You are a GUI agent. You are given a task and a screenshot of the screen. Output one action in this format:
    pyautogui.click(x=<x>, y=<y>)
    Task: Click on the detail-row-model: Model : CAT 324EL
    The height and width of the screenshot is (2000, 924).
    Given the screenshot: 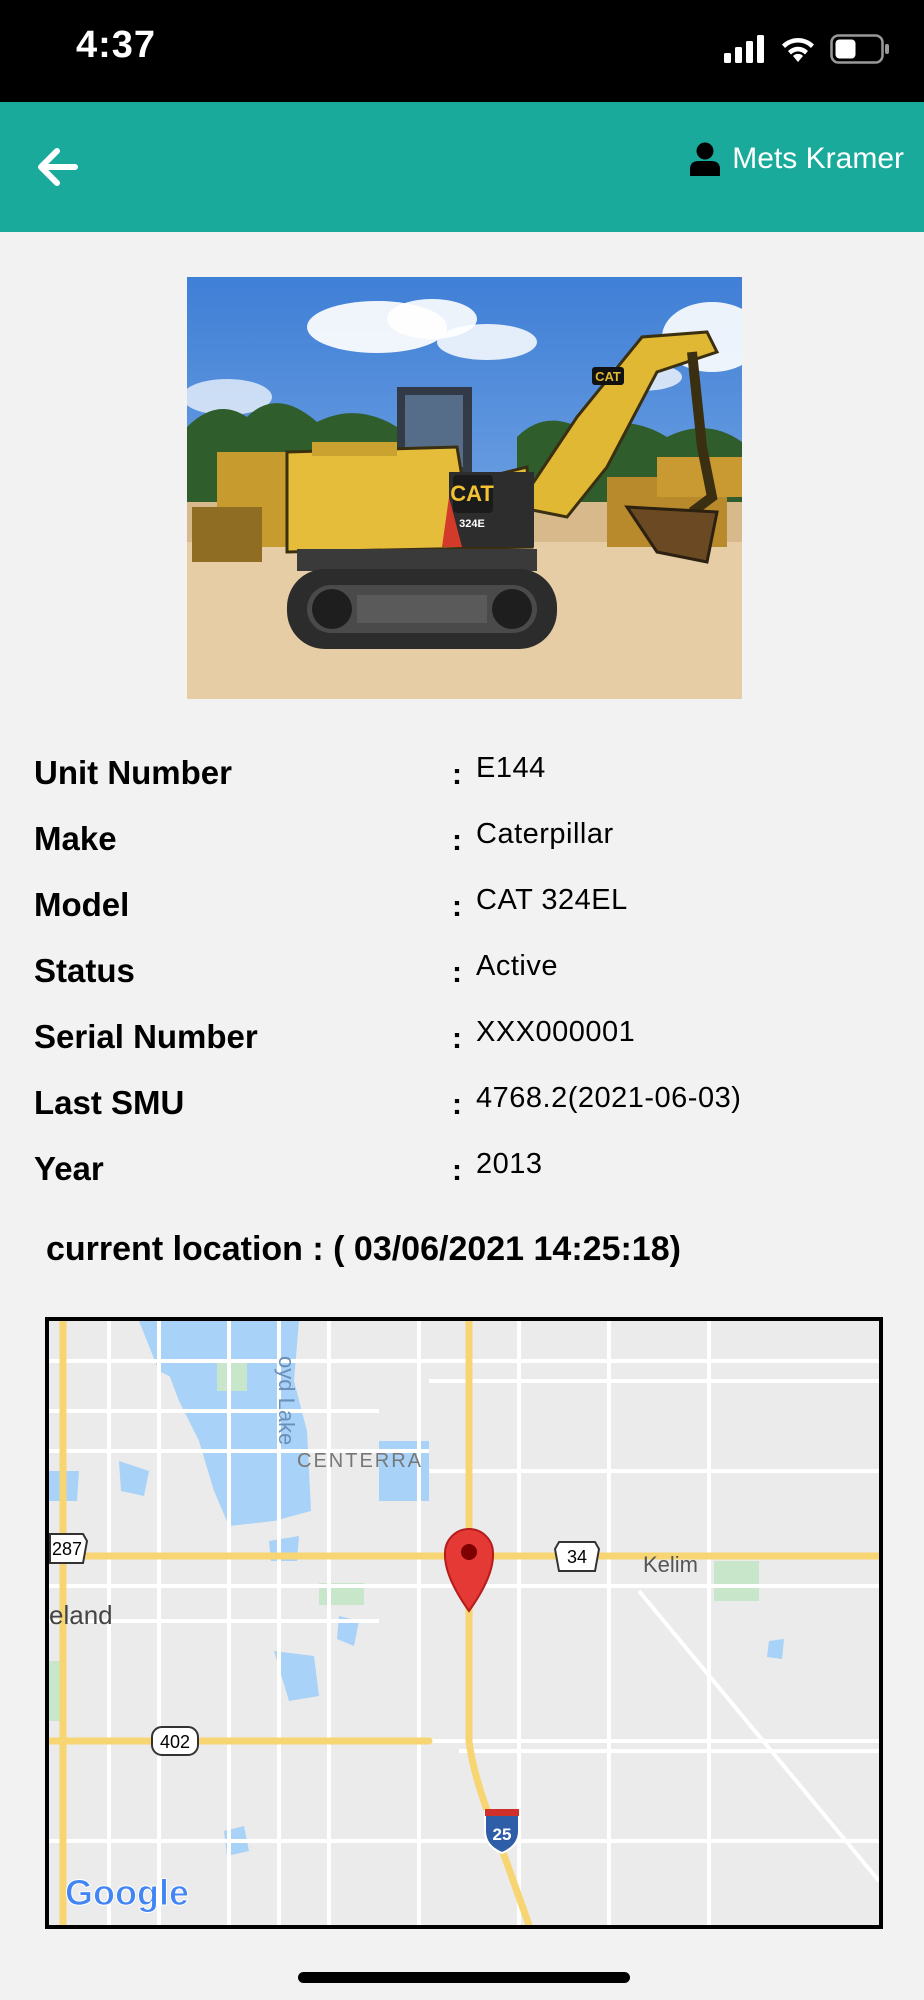 What is the action you would take?
    pyautogui.click(x=464, y=917)
    